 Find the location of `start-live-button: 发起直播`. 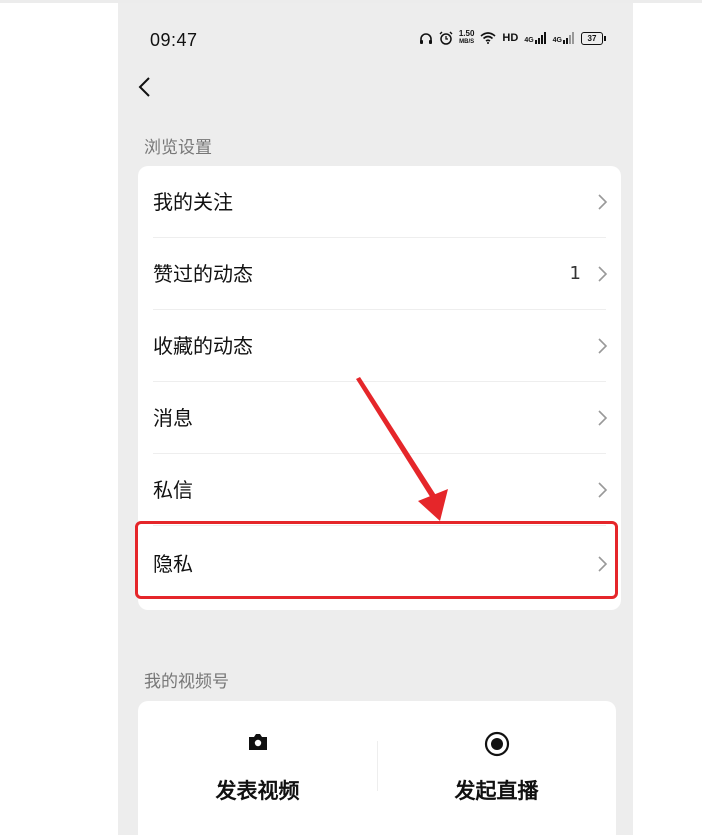

start-live-button: 发起直播 is located at coordinates (496, 768).